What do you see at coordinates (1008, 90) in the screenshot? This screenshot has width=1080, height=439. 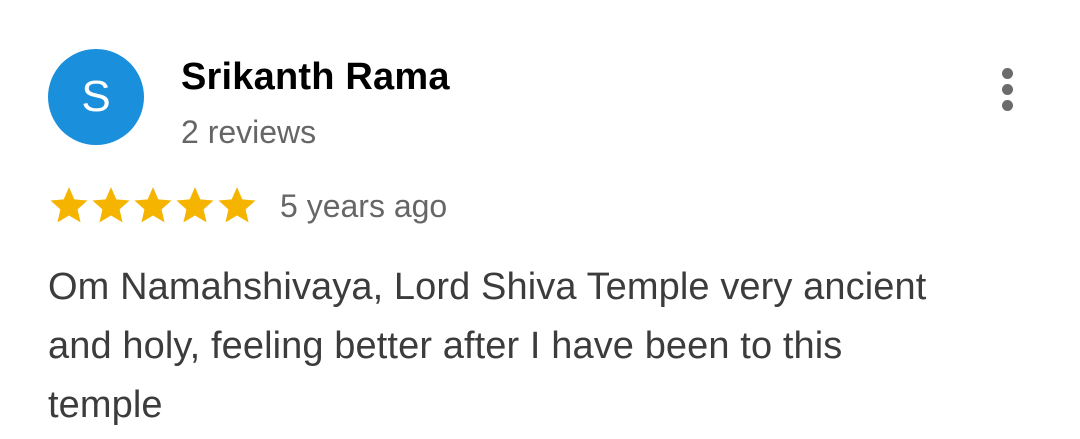 I see `more-options-button` at bounding box center [1008, 90].